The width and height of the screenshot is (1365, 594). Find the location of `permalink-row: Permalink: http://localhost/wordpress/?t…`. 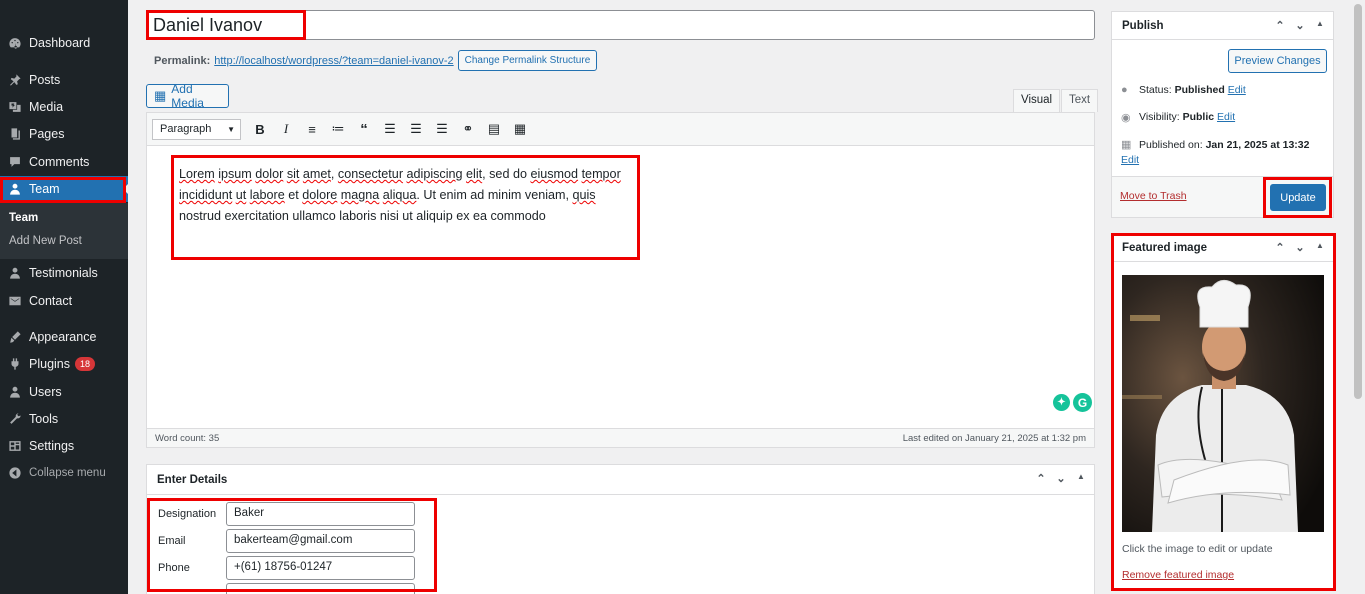

permalink-row: Permalink: http://localhost/wordpress/?t… is located at coordinates (376, 60).